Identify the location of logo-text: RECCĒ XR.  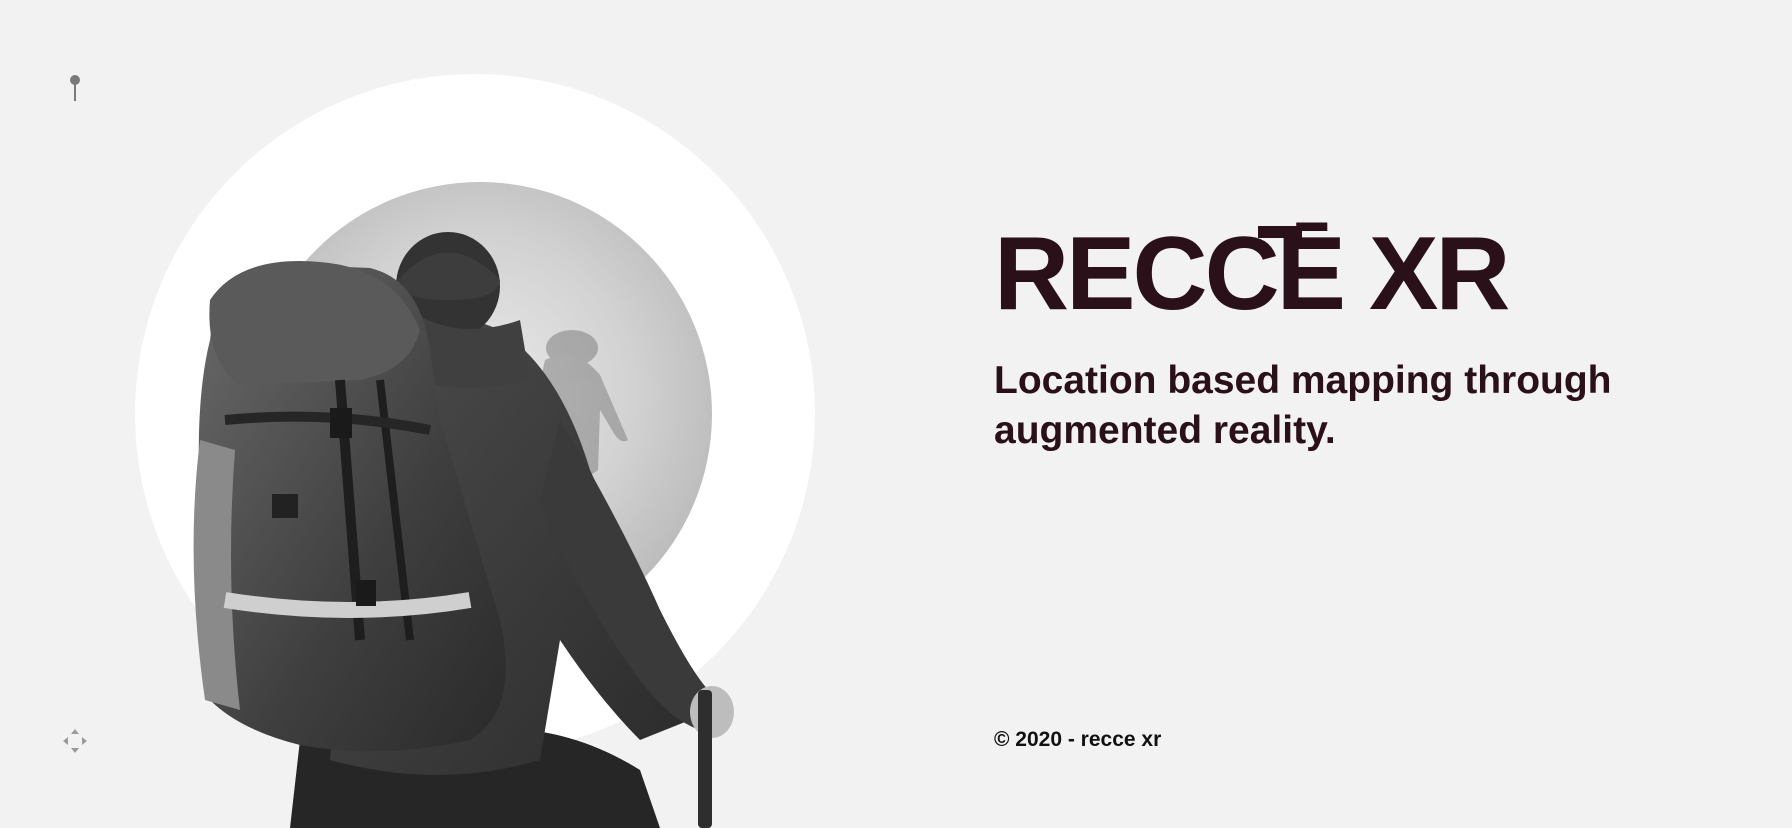
(1252, 274).